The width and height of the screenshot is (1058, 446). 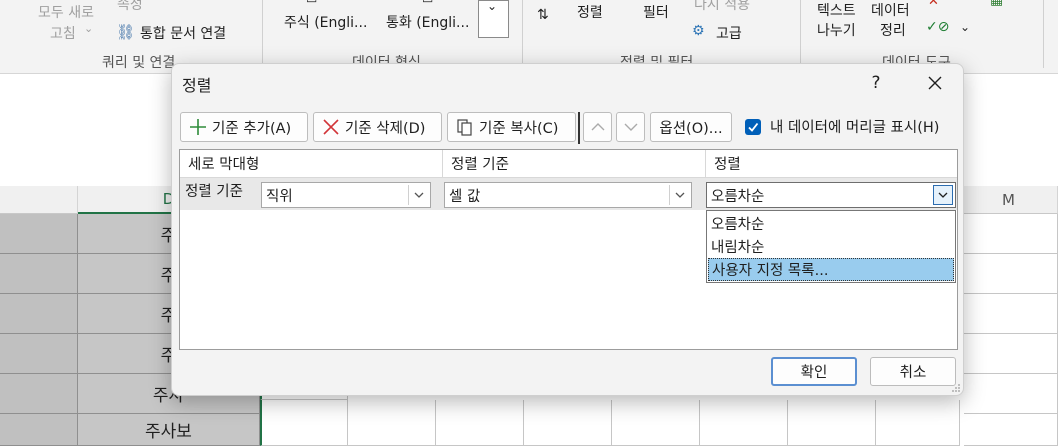 What do you see at coordinates (814, 371) in the screenshot?
I see `ok-button: 확인` at bounding box center [814, 371].